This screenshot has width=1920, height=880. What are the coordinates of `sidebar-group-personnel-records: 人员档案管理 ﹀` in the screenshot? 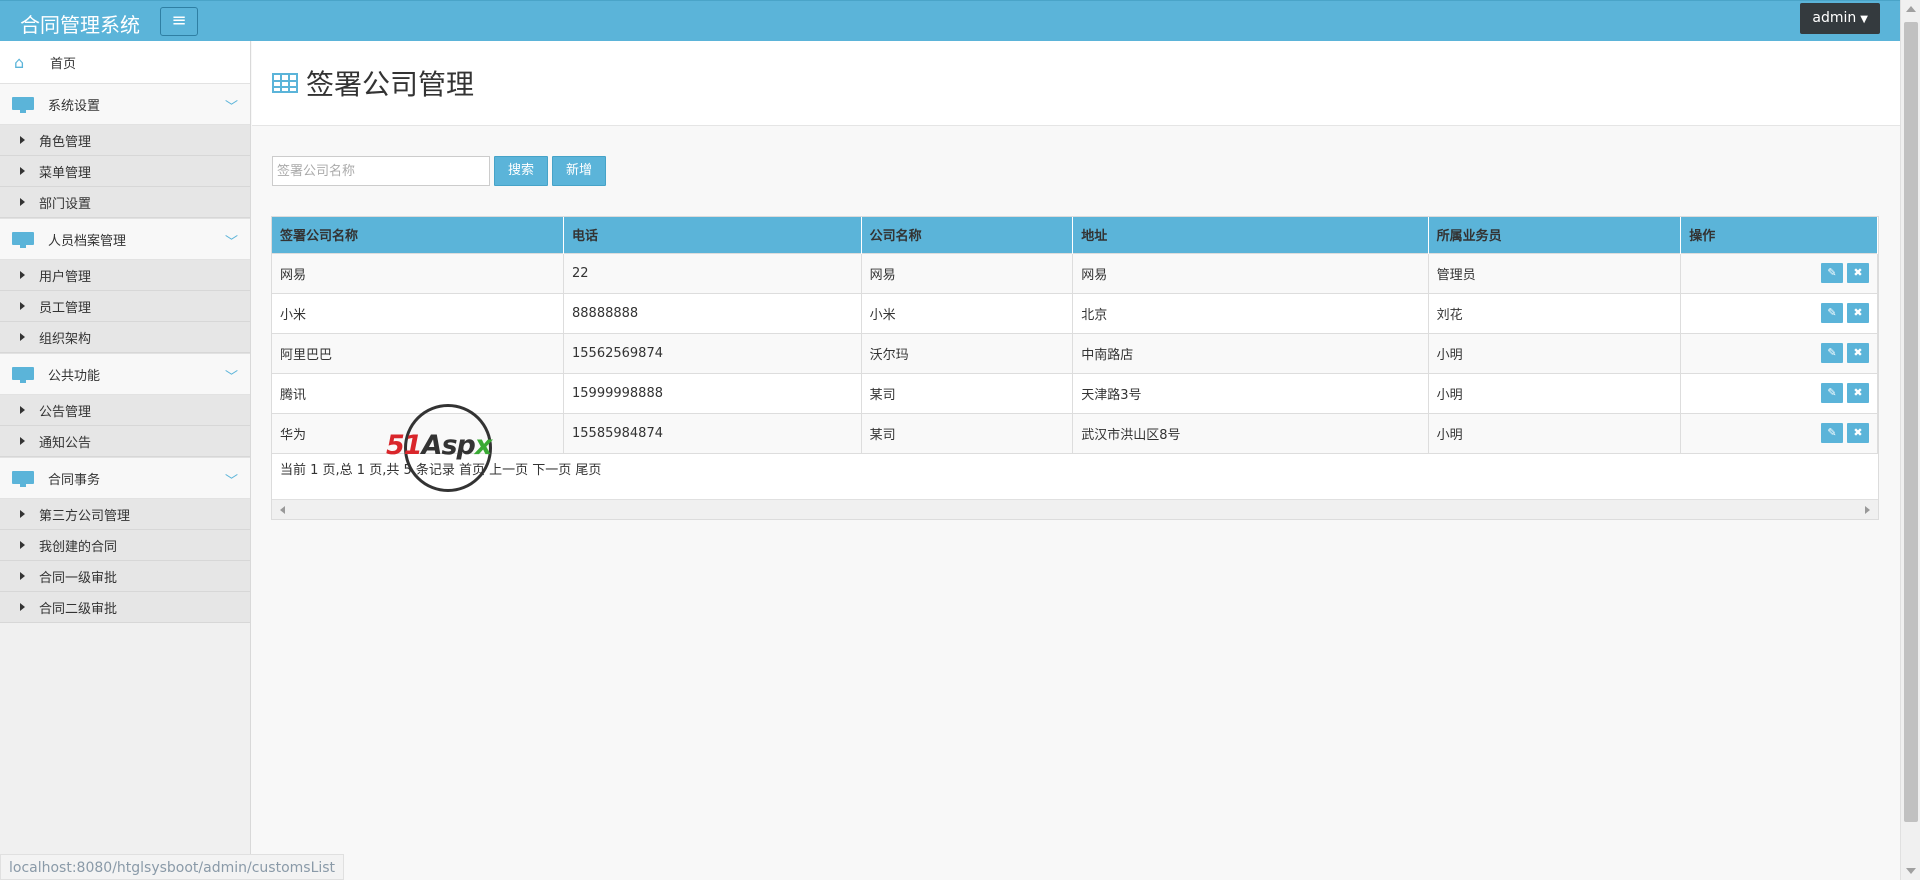 It's located at (125, 239).